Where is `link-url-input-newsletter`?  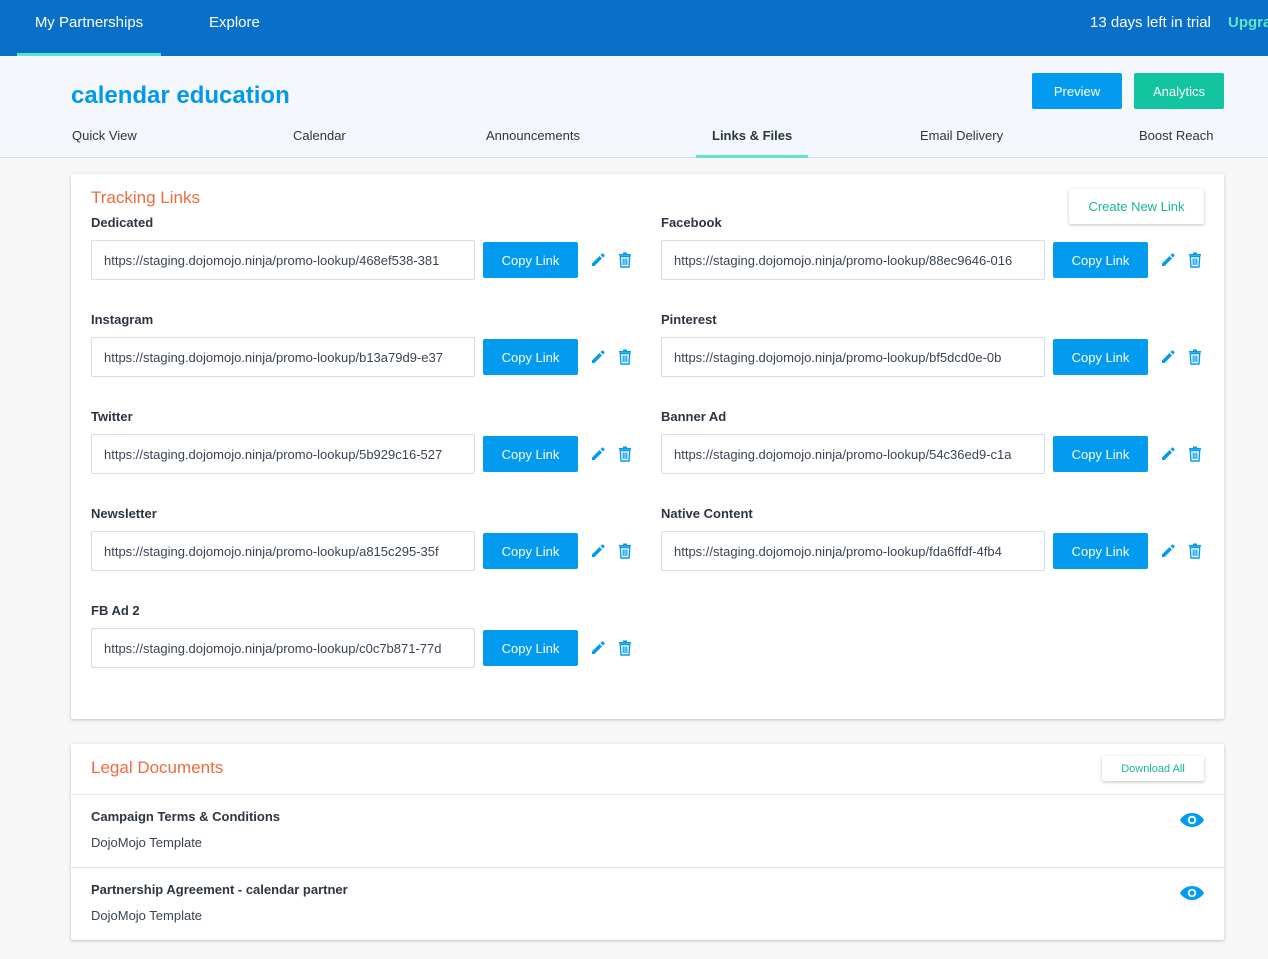 link-url-input-newsletter is located at coordinates (283, 551).